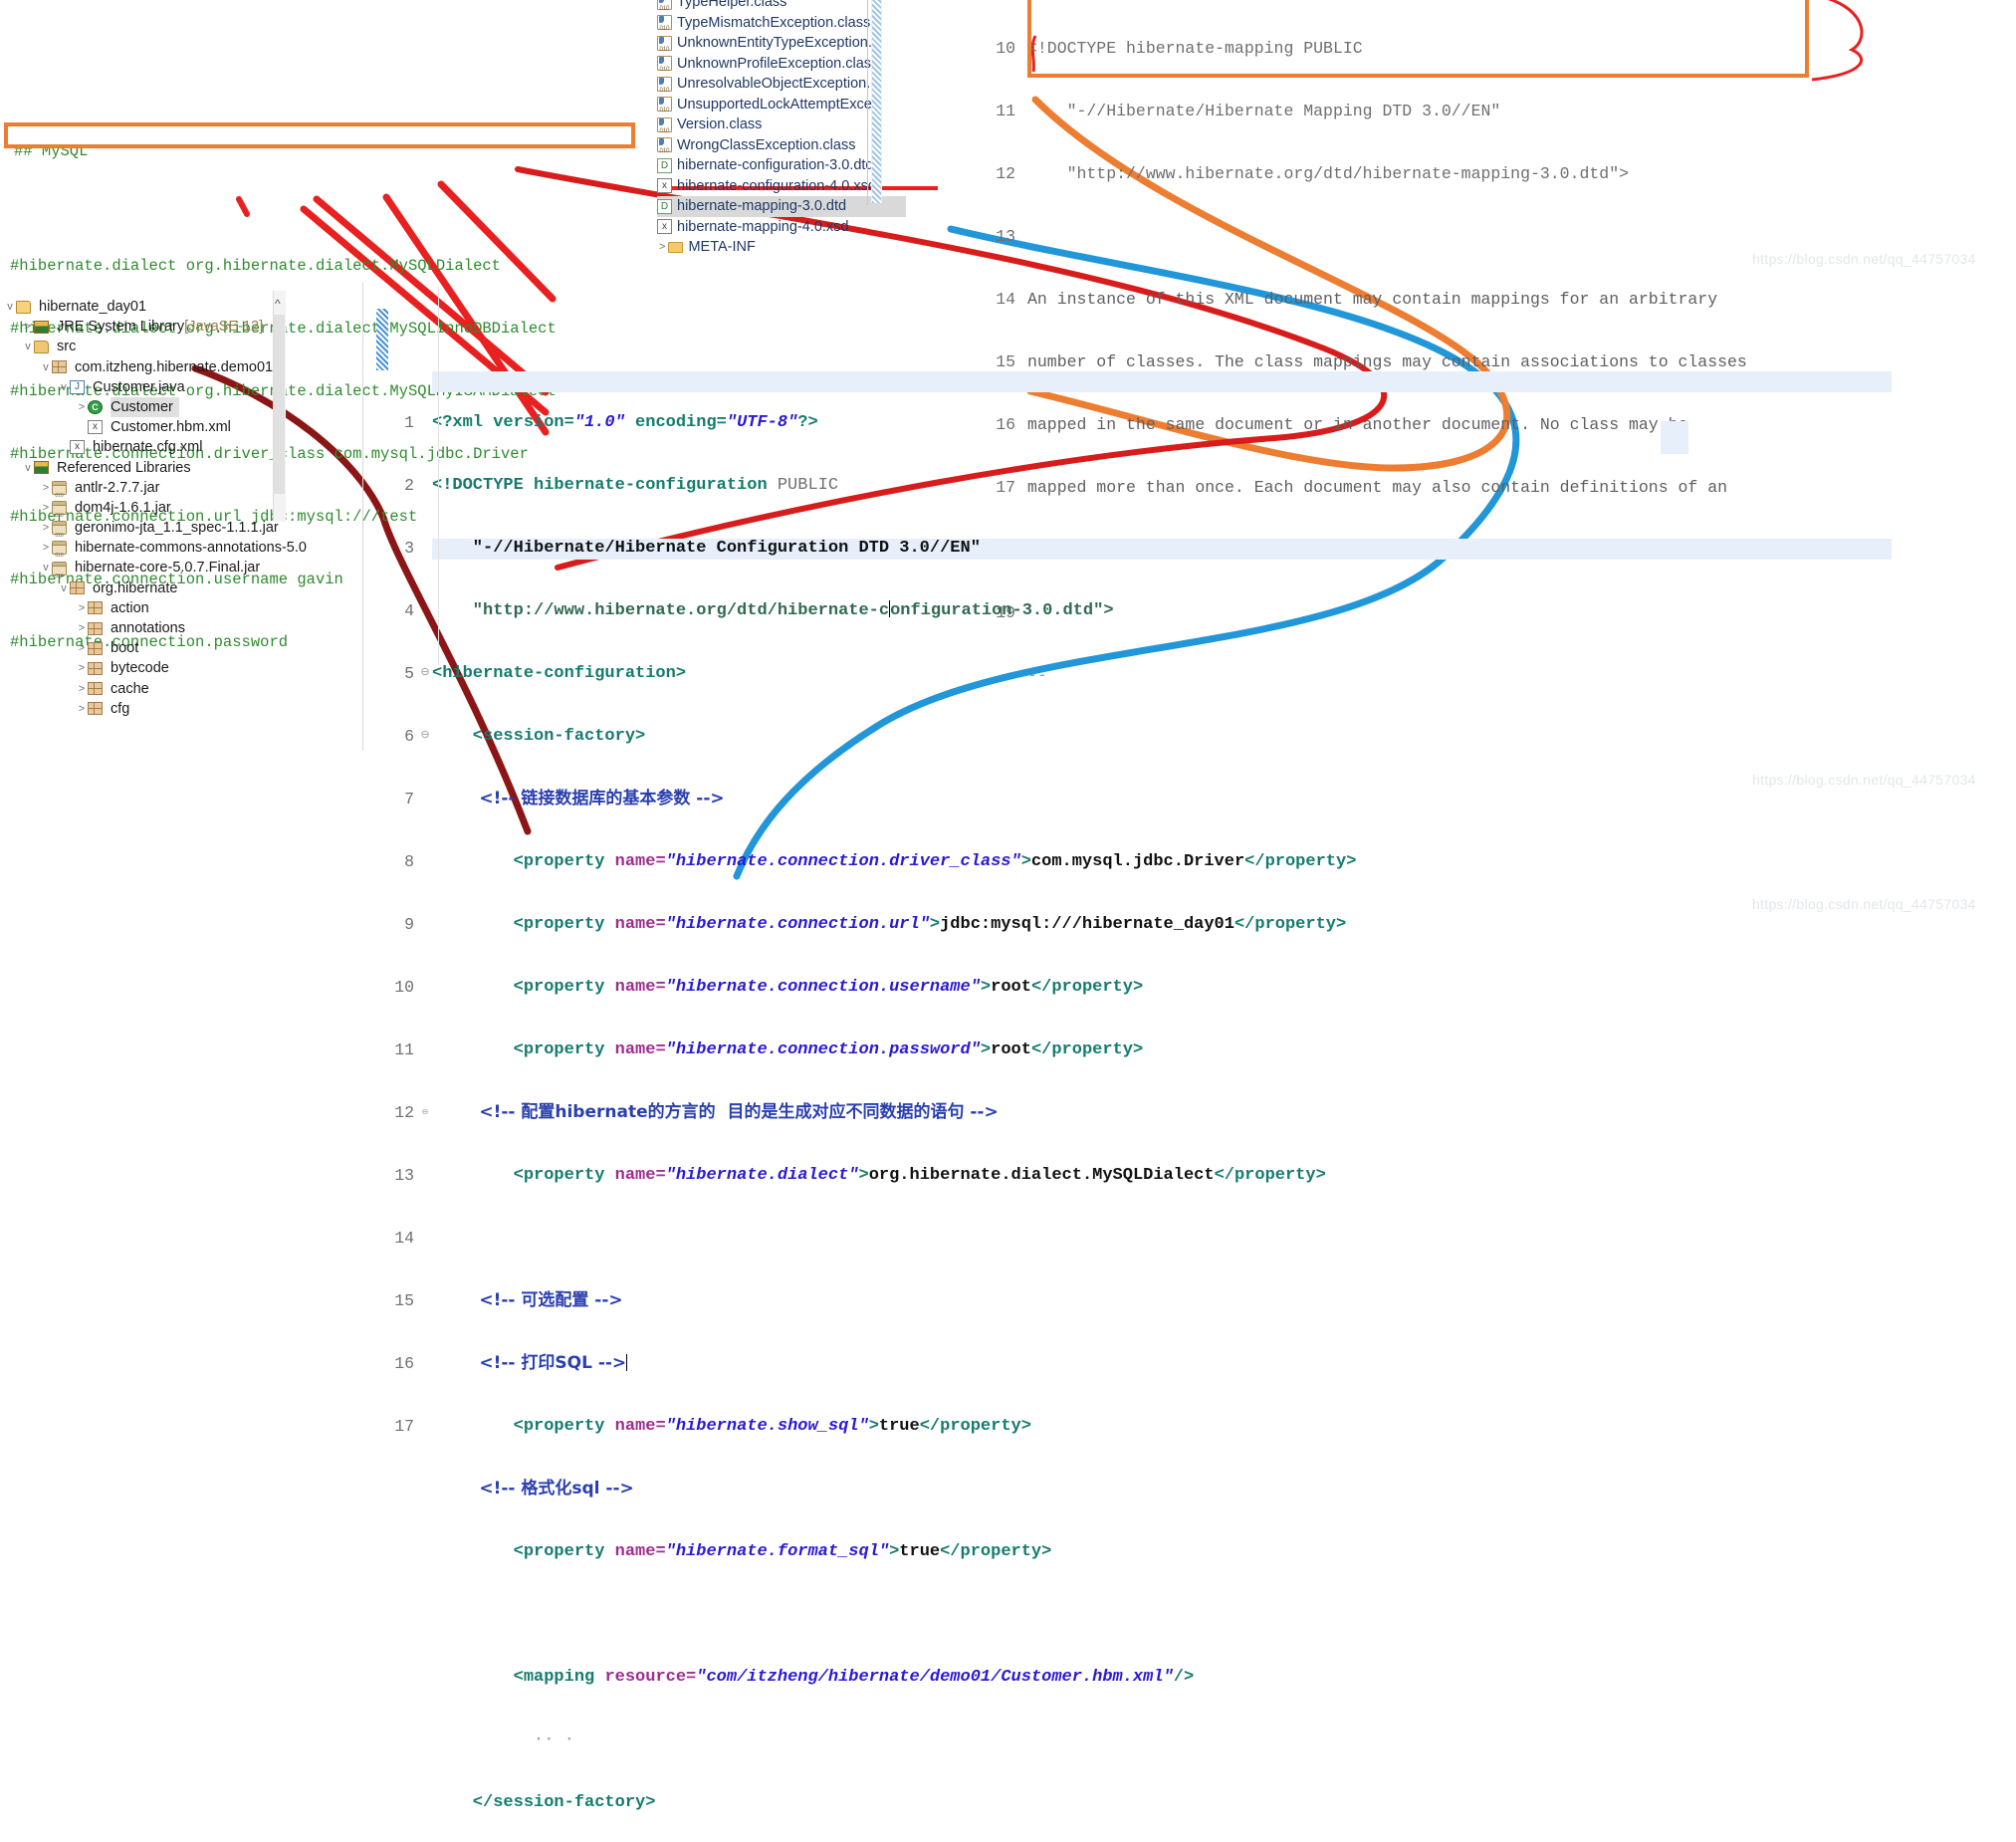 The image size is (2016, 1842). Describe the element at coordinates (781, 43) in the screenshot. I see `list-item: UnknownEntityTypeException.c` at that location.